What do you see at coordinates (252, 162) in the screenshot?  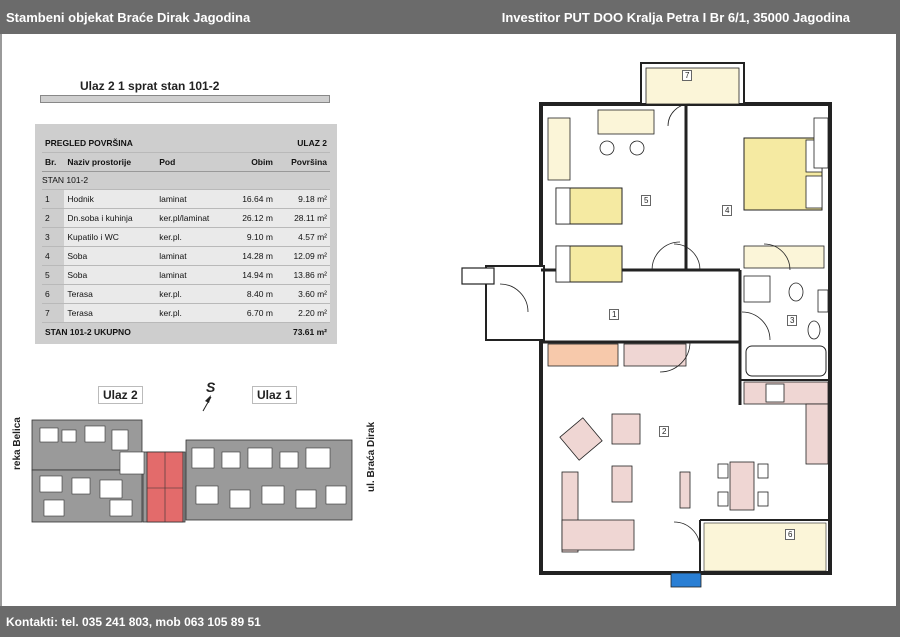 I see `col-header: Obim` at bounding box center [252, 162].